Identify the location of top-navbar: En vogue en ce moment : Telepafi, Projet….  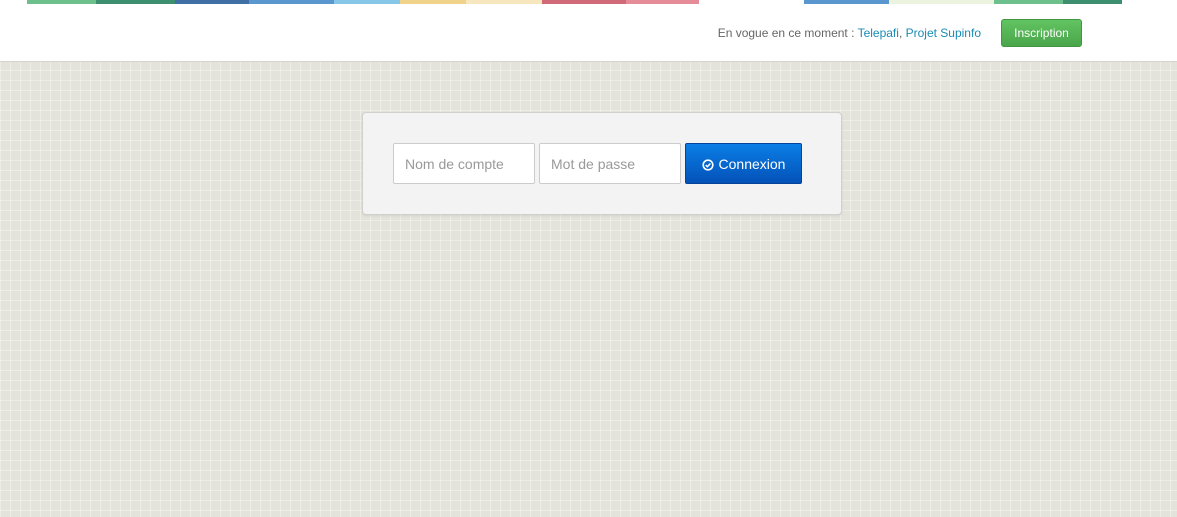
(588, 33).